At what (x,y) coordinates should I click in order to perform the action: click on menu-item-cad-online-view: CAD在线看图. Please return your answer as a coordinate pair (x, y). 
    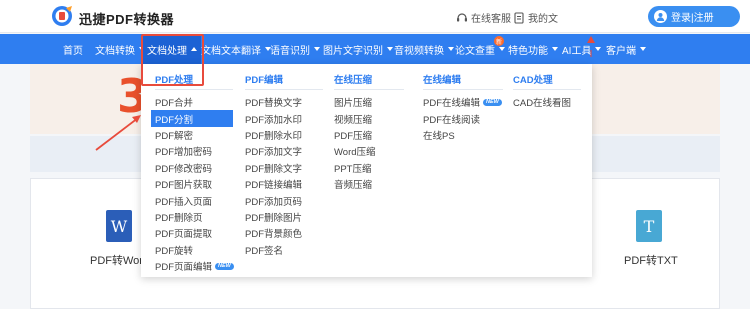
    Looking at the image, I should click on (547, 102).